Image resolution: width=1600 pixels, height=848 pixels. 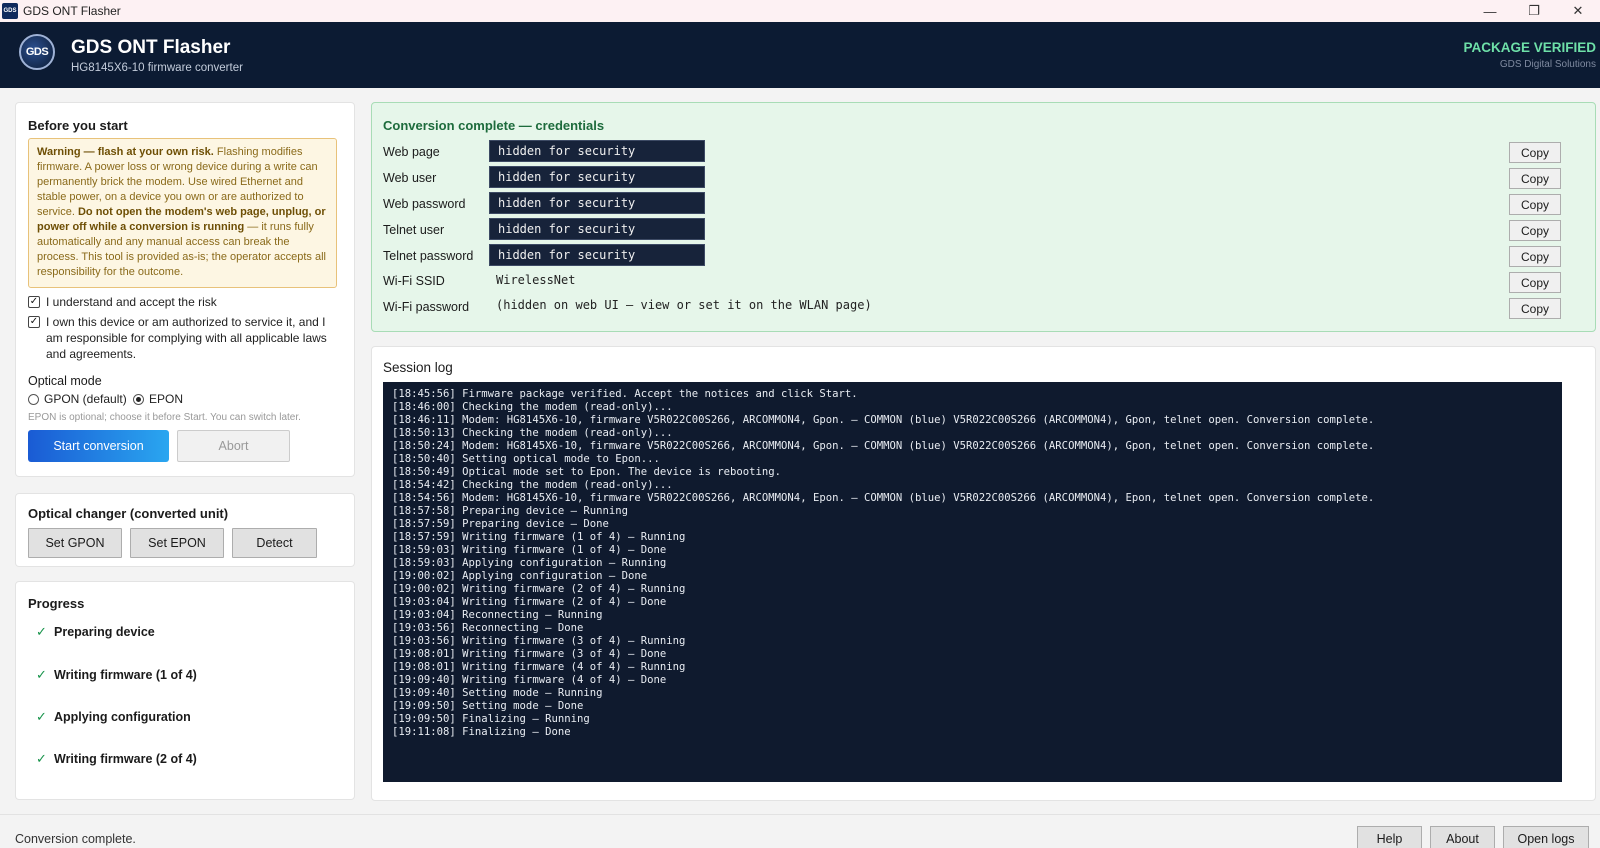 What do you see at coordinates (65, 381) in the screenshot?
I see `optical-mode-label: Optical mode` at bounding box center [65, 381].